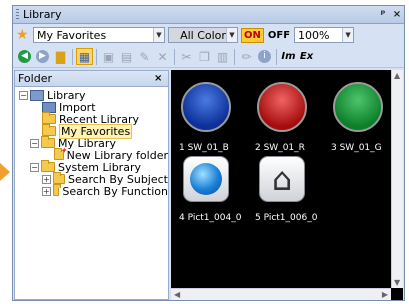 The height and width of the screenshot is (304, 409). I want to click on export-icon: Ex, so click(306, 56).